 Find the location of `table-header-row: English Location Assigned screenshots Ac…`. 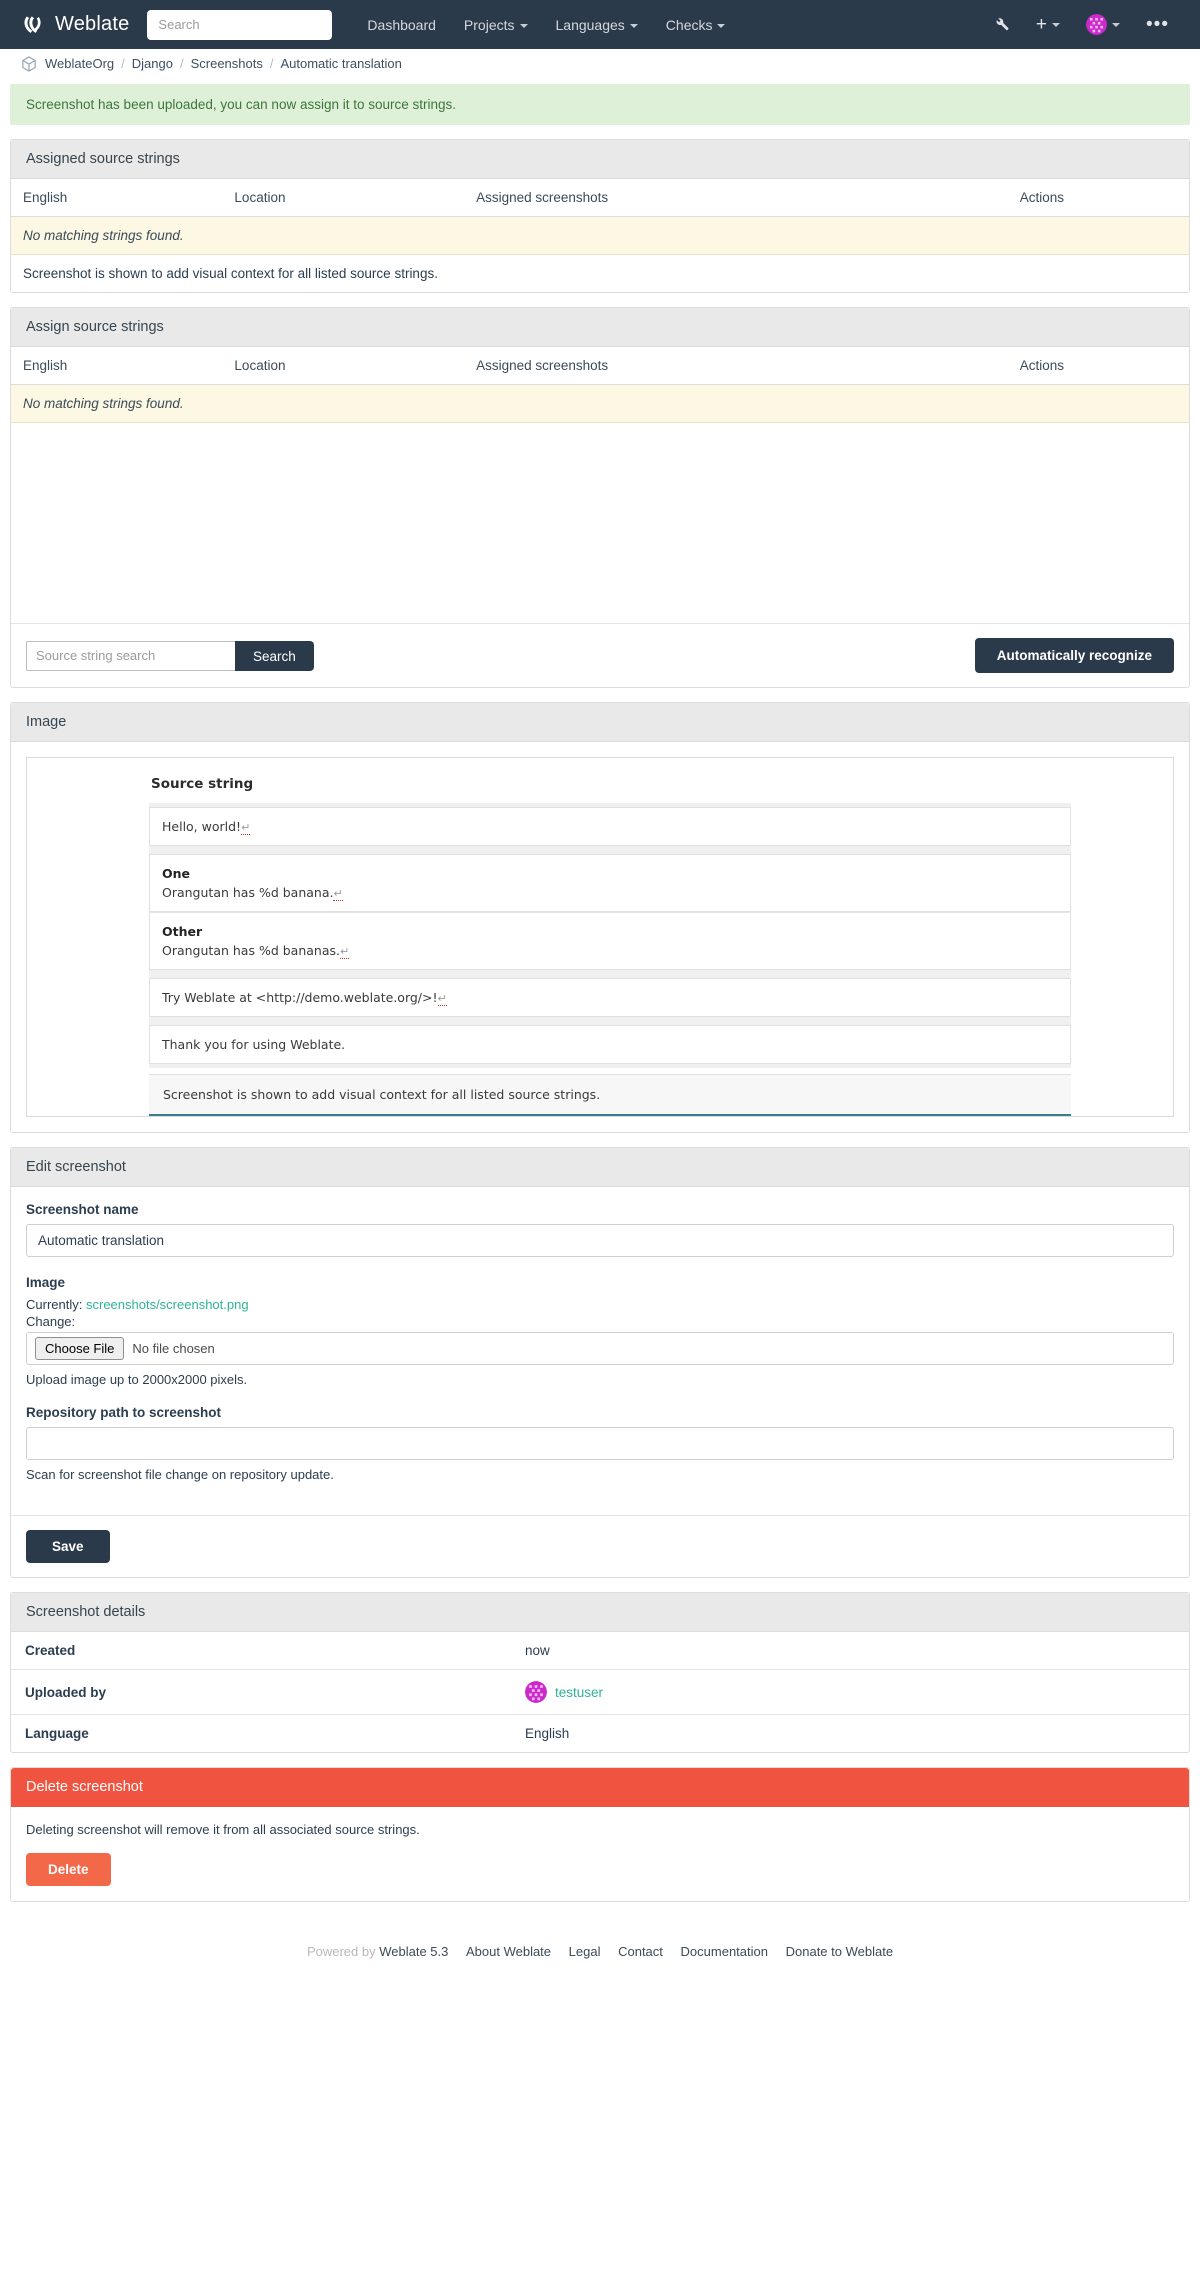

table-header-row: English Location Assigned screenshots Ac… is located at coordinates (600, 198).